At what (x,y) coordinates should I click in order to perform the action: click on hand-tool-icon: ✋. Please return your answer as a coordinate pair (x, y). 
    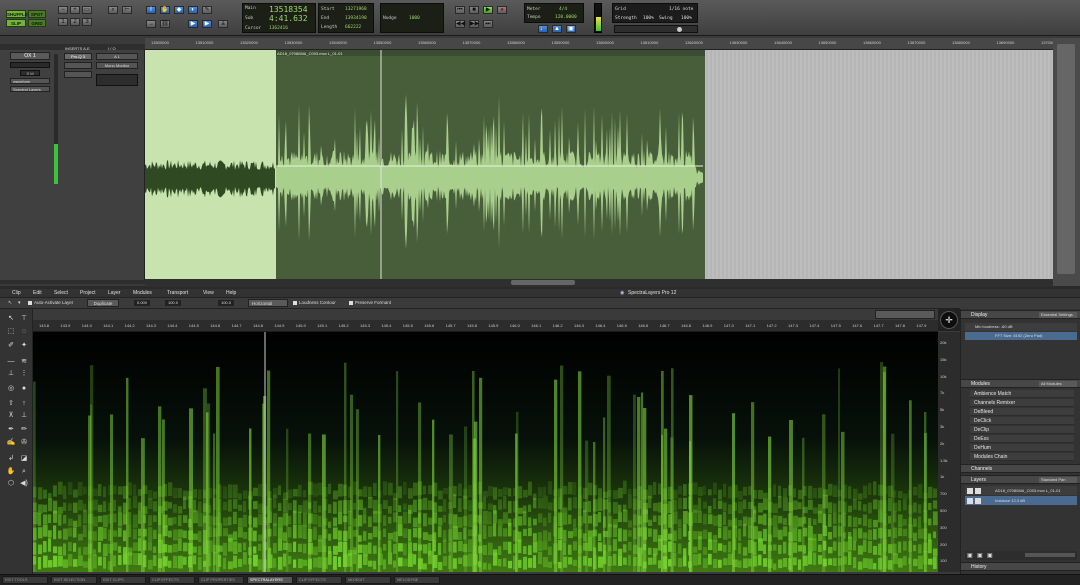
    Looking at the image, I should click on (11, 471).